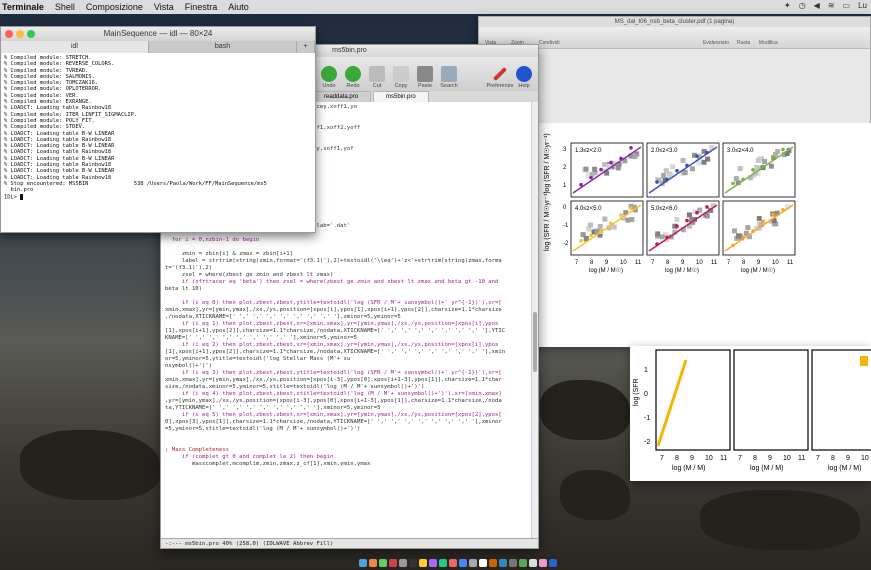 The height and width of the screenshot is (570, 871). What do you see at coordinates (9, 34) in the screenshot?
I see `close-icon` at bounding box center [9, 34].